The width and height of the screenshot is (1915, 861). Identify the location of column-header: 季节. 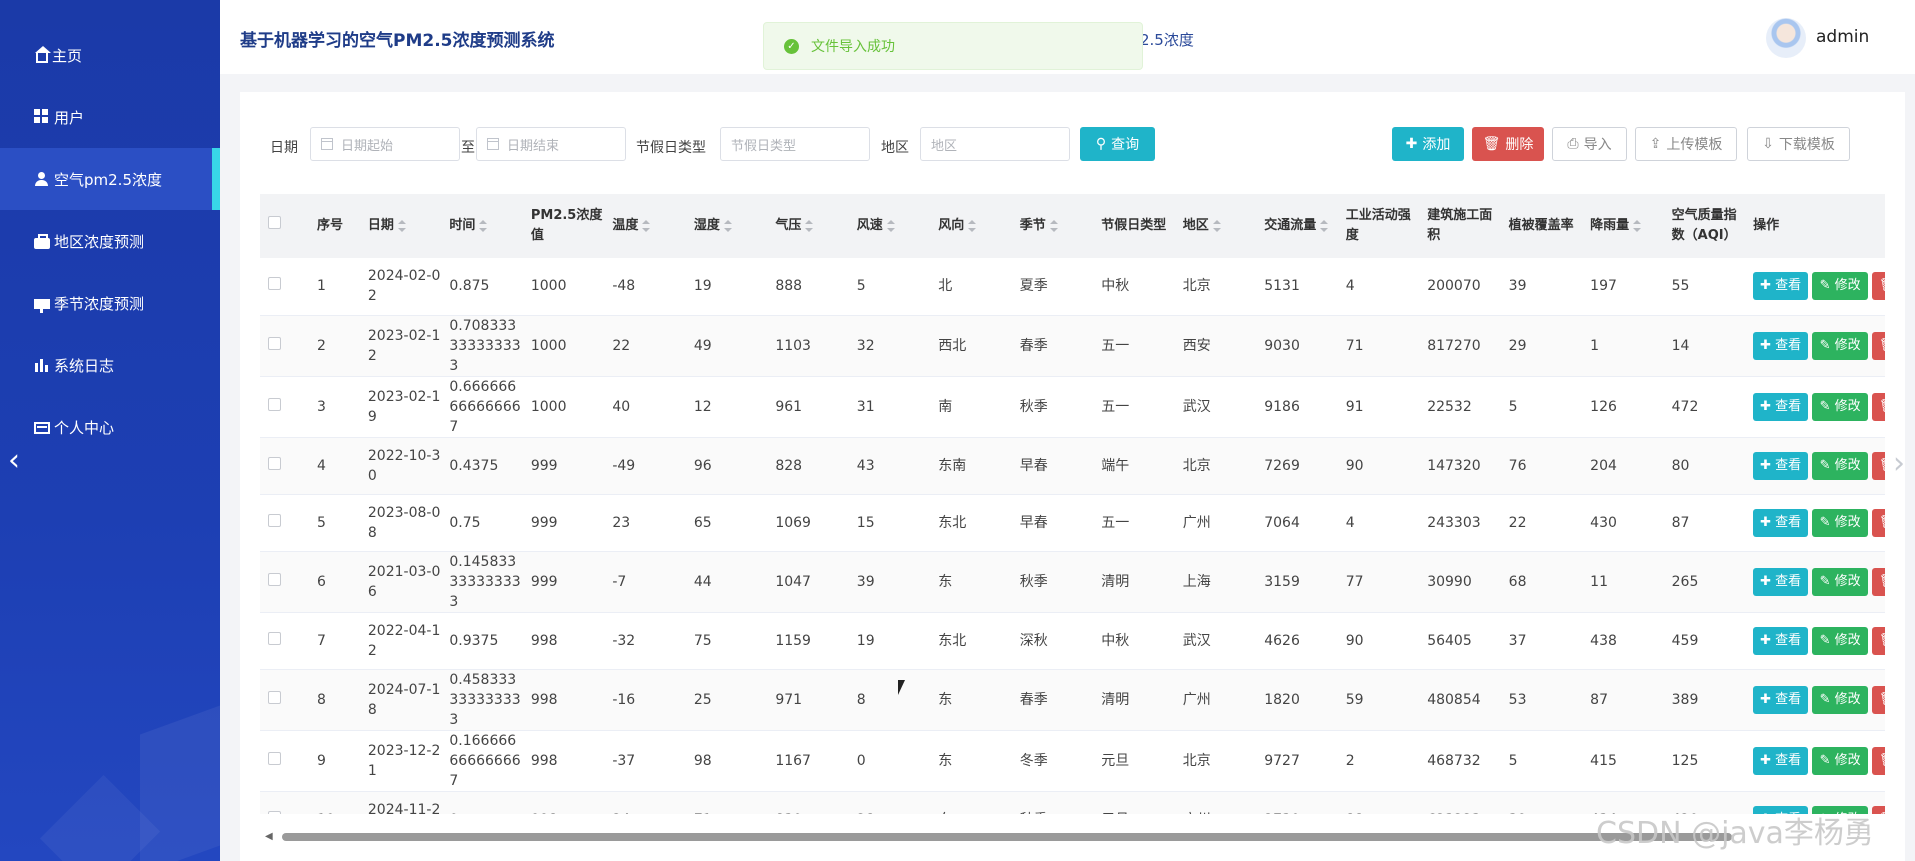
(1056, 226).